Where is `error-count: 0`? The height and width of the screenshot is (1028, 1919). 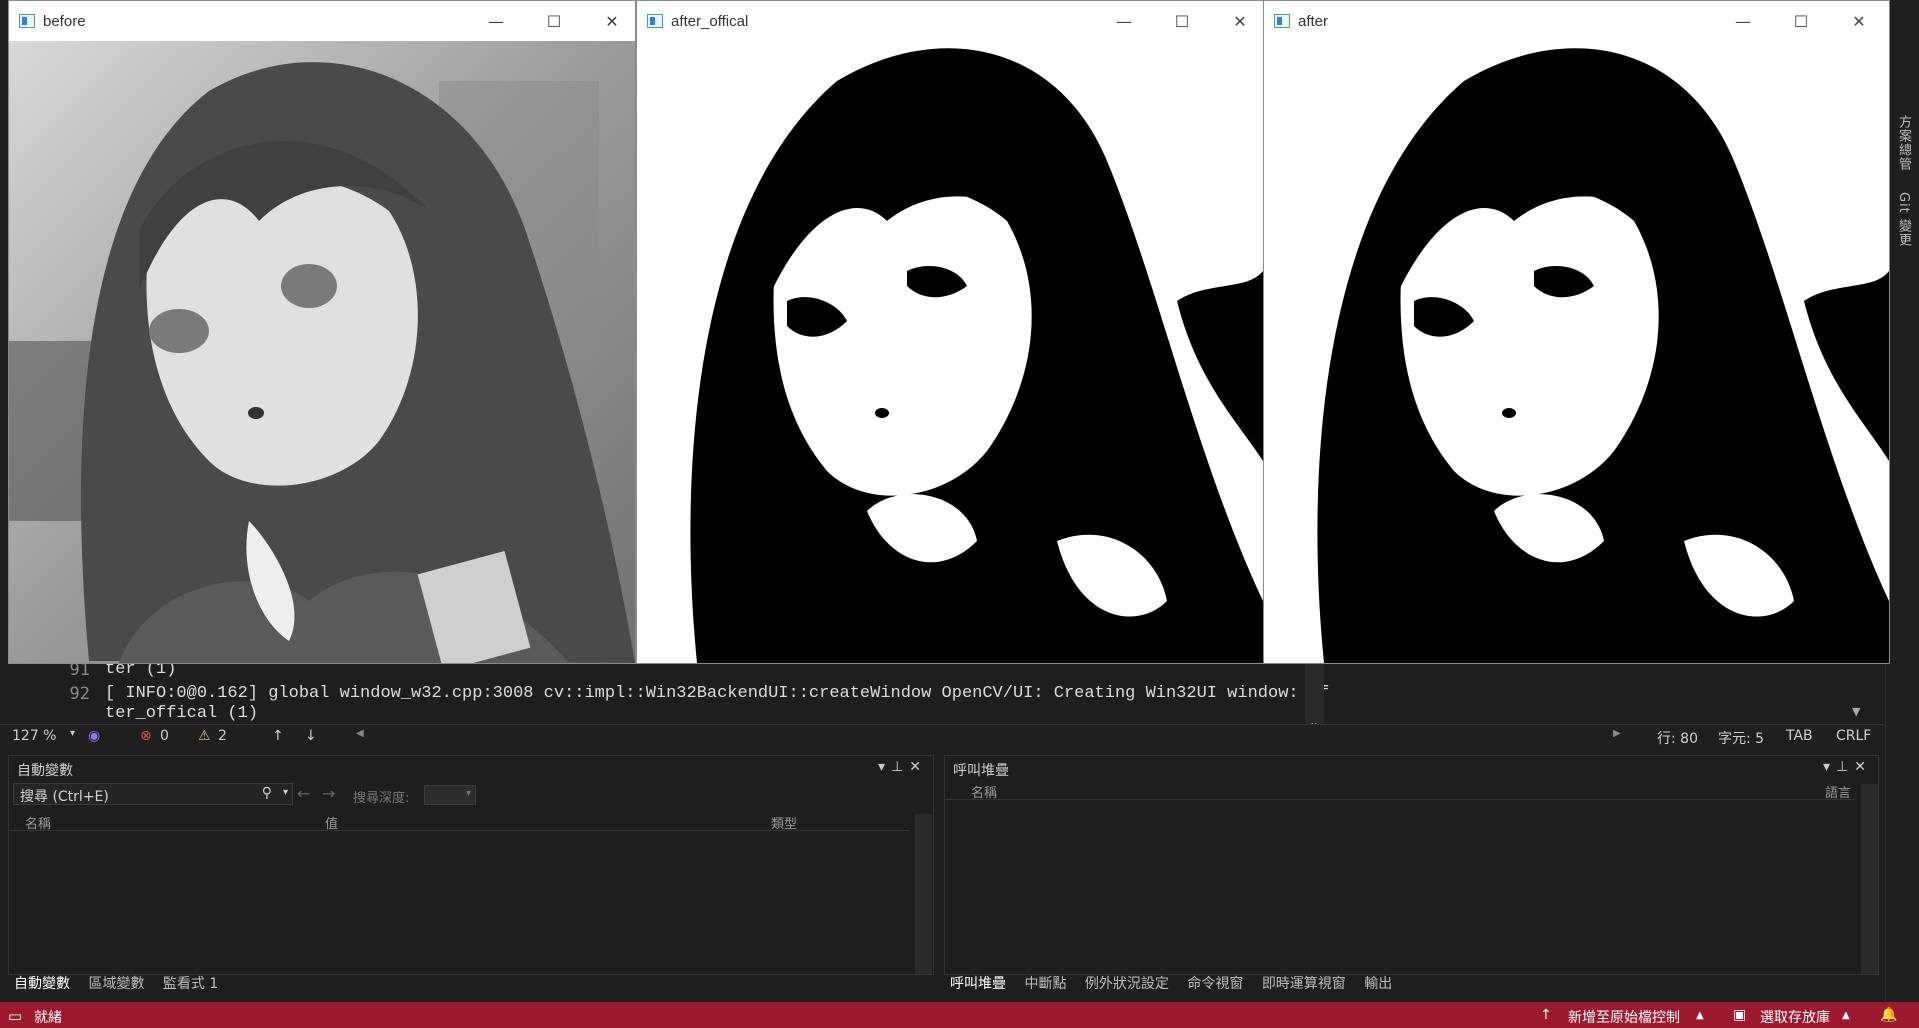 error-count: 0 is located at coordinates (164, 736).